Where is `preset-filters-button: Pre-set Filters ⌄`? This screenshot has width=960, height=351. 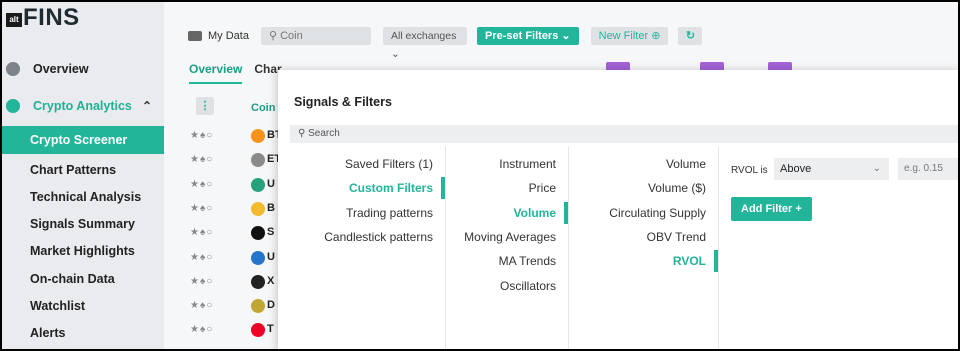 preset-filters-button: Pre-set Filters ⌄ is located at coordinates (527, 36).